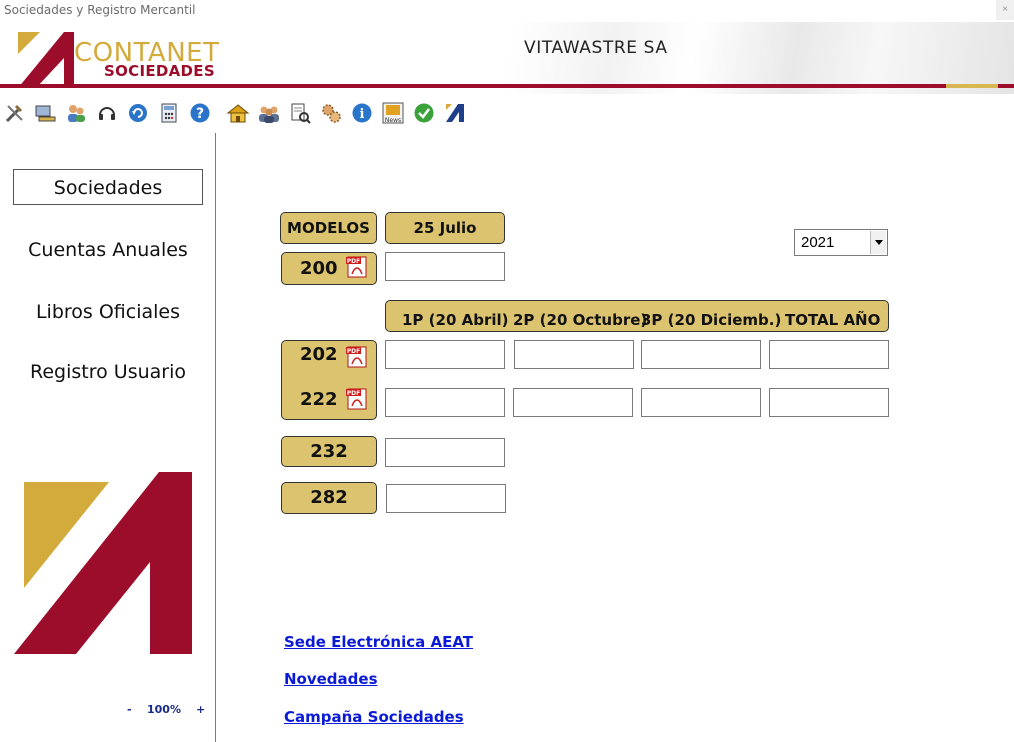 This screenshot has height=742, width=1014. What do you see at coordinates (393, 113) in the screenshot?
I see `news-icon: News` at bounding box center [393, 113].